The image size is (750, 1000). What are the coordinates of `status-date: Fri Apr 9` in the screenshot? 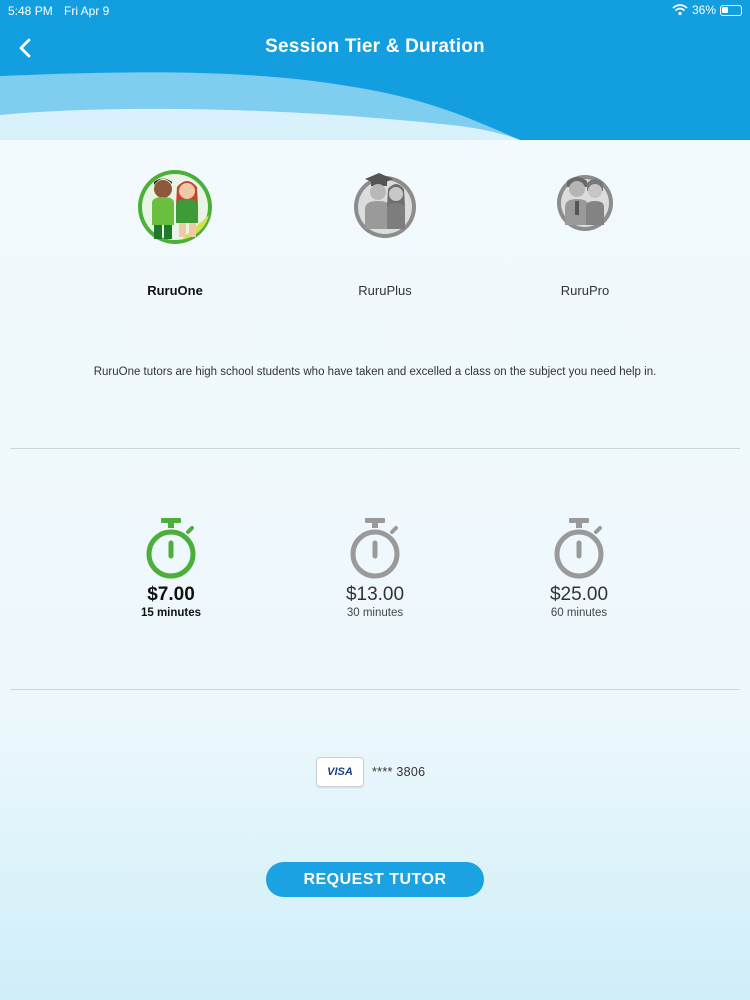 It's located at (87, 11).